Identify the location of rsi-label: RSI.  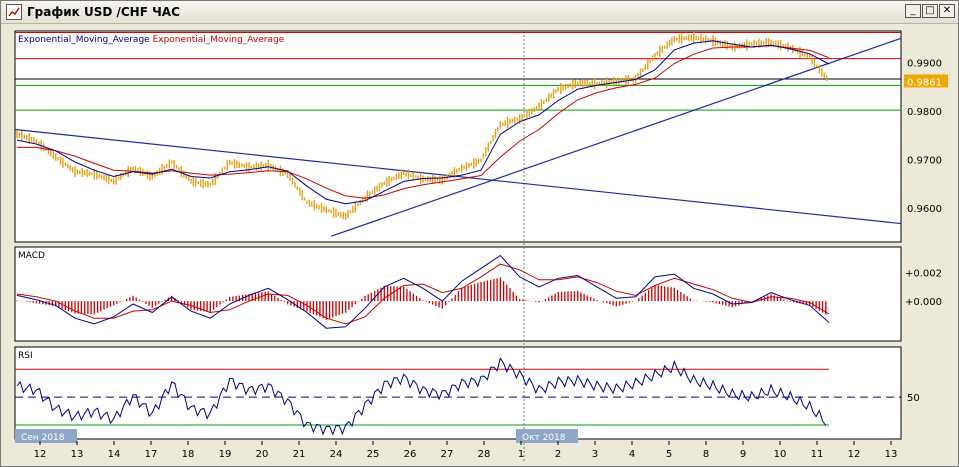
(25, 356).